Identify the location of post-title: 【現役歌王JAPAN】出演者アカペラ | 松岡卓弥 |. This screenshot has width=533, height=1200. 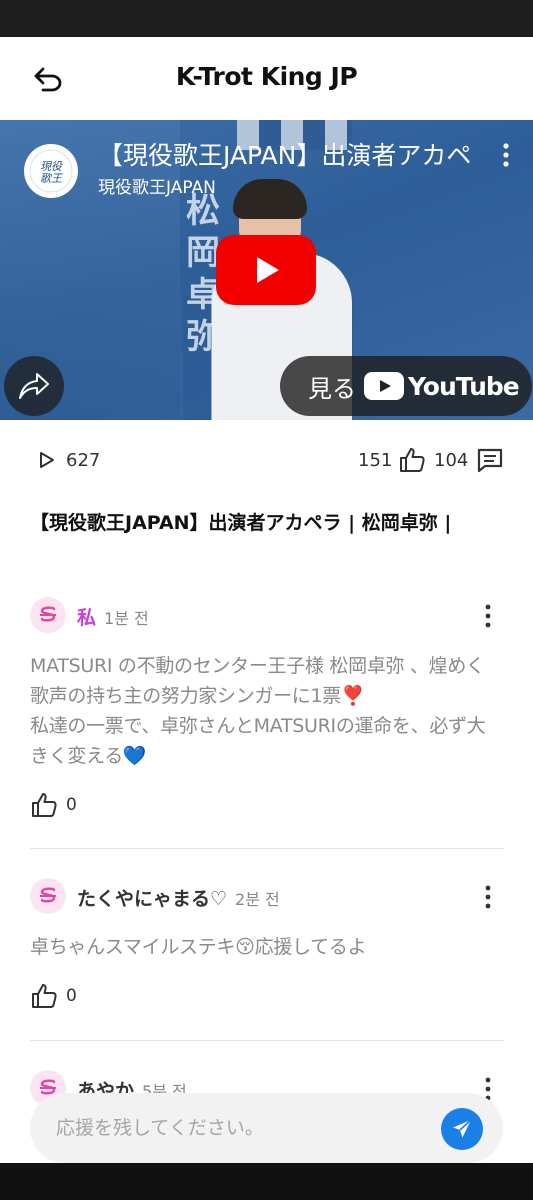
(241, 523).